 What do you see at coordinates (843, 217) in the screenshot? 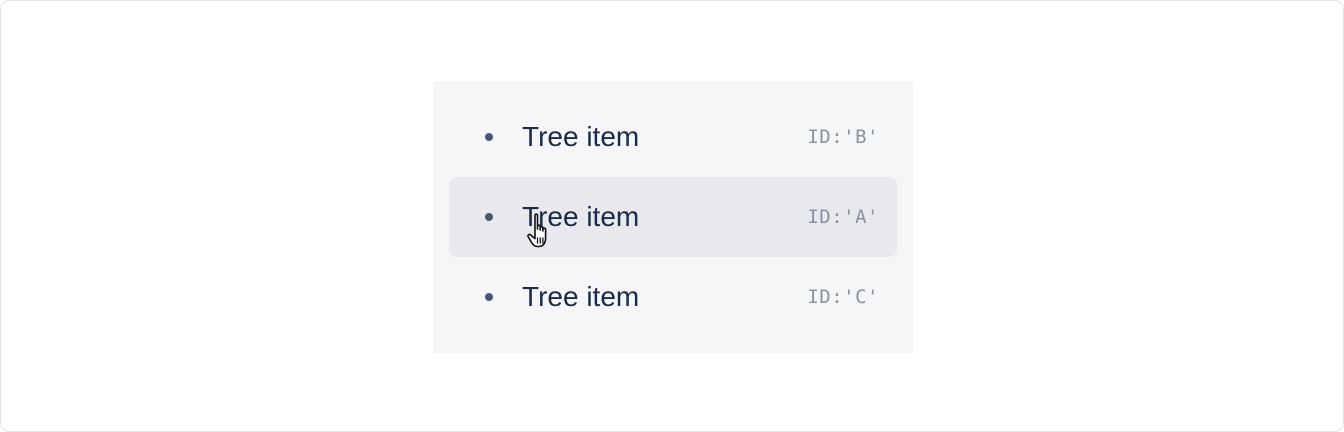
I see `tree-item-id: ID:'A'` at bounding box center [843, 217].